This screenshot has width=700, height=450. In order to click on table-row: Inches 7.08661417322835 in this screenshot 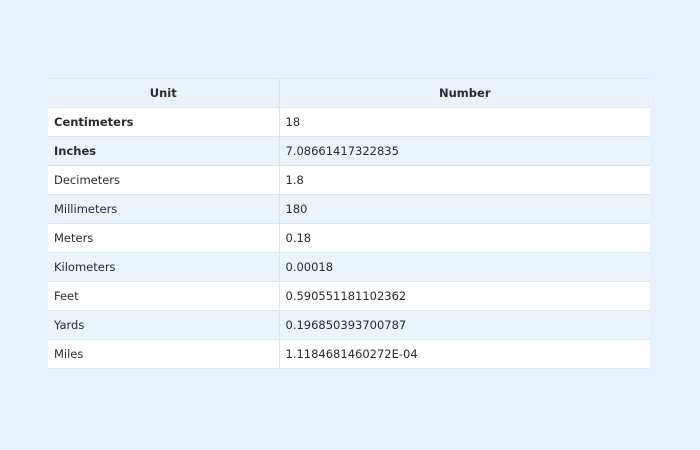, I will do `click(349, 151)`.